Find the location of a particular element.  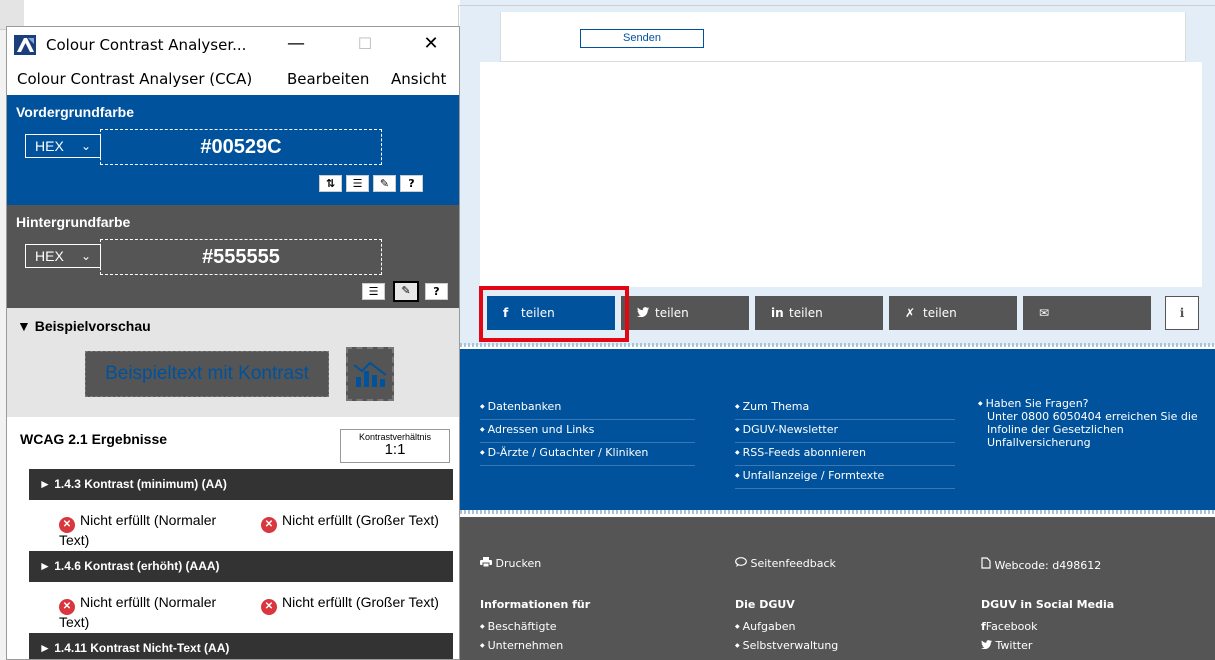

print-link: Drucken is located at coordinates (510, 563).